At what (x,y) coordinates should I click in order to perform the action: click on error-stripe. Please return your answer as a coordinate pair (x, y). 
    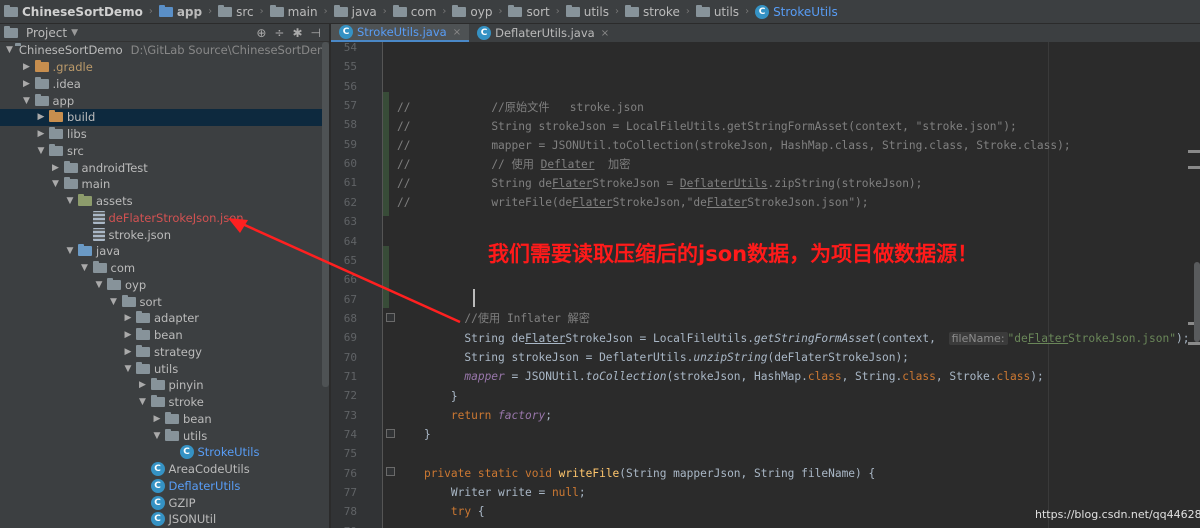
    Looking at the image, I should click on (1194, 151).